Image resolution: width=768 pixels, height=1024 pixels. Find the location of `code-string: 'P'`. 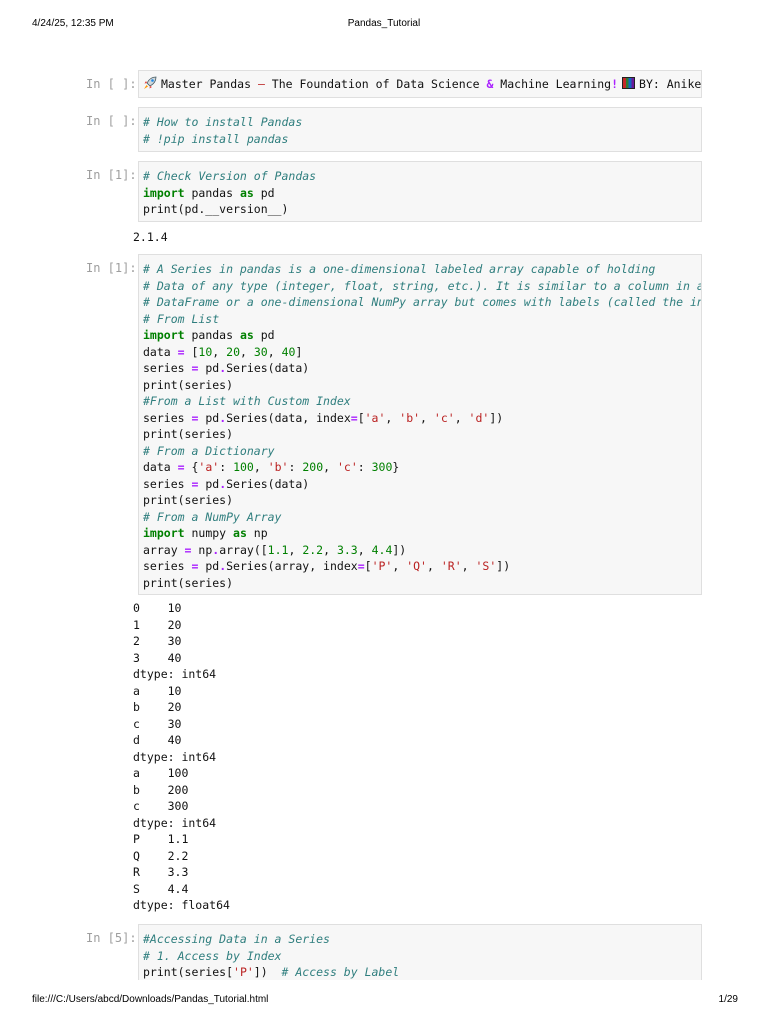

code-string: 'P' is located at coordinates (243, 972).